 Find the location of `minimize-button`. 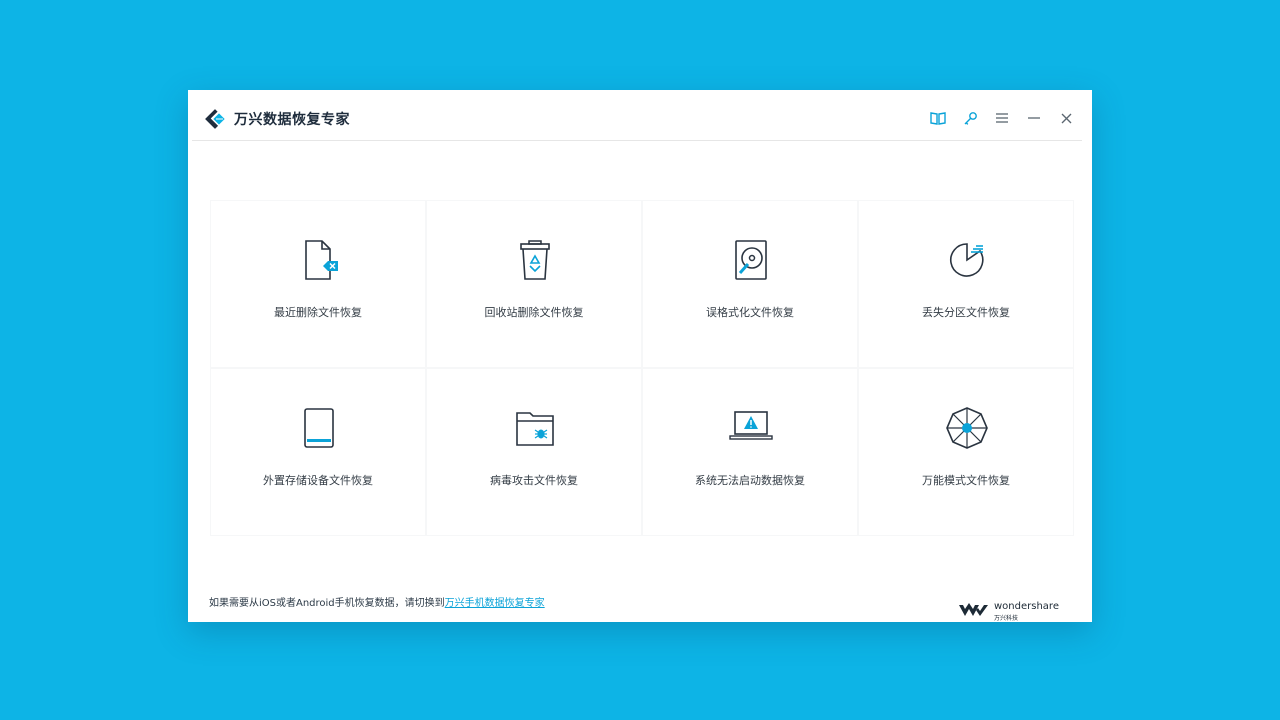

minimize-button is located at coordinates (1034, 118).